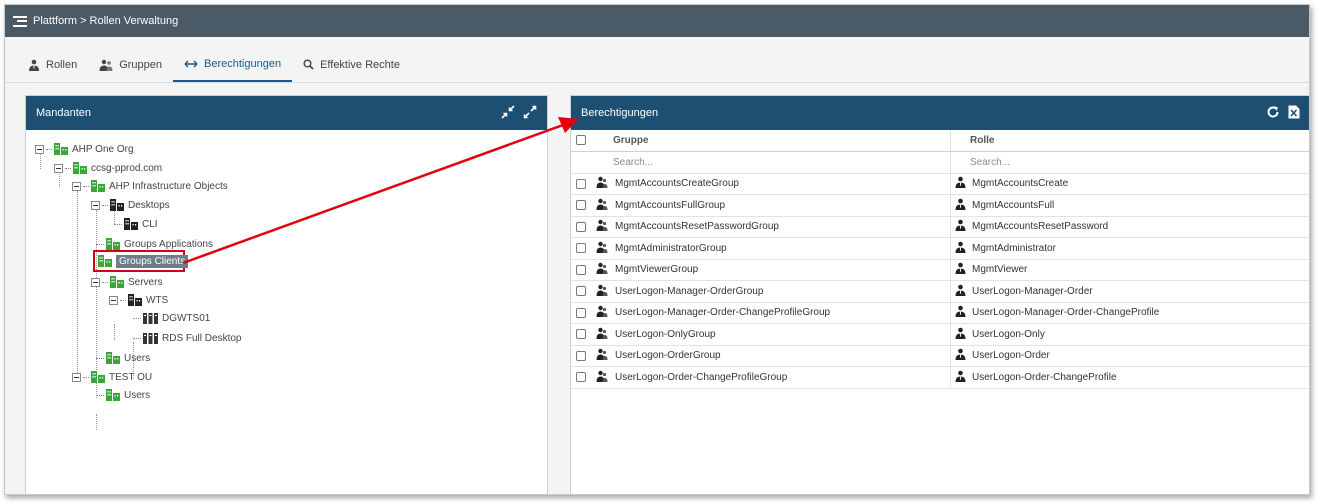 Image resolution: width=1318 pixels, height=504 pixels. Describe the element at coordinates (150, 224) in the screenshot. I see `tree-node-label: CLI` at that location.